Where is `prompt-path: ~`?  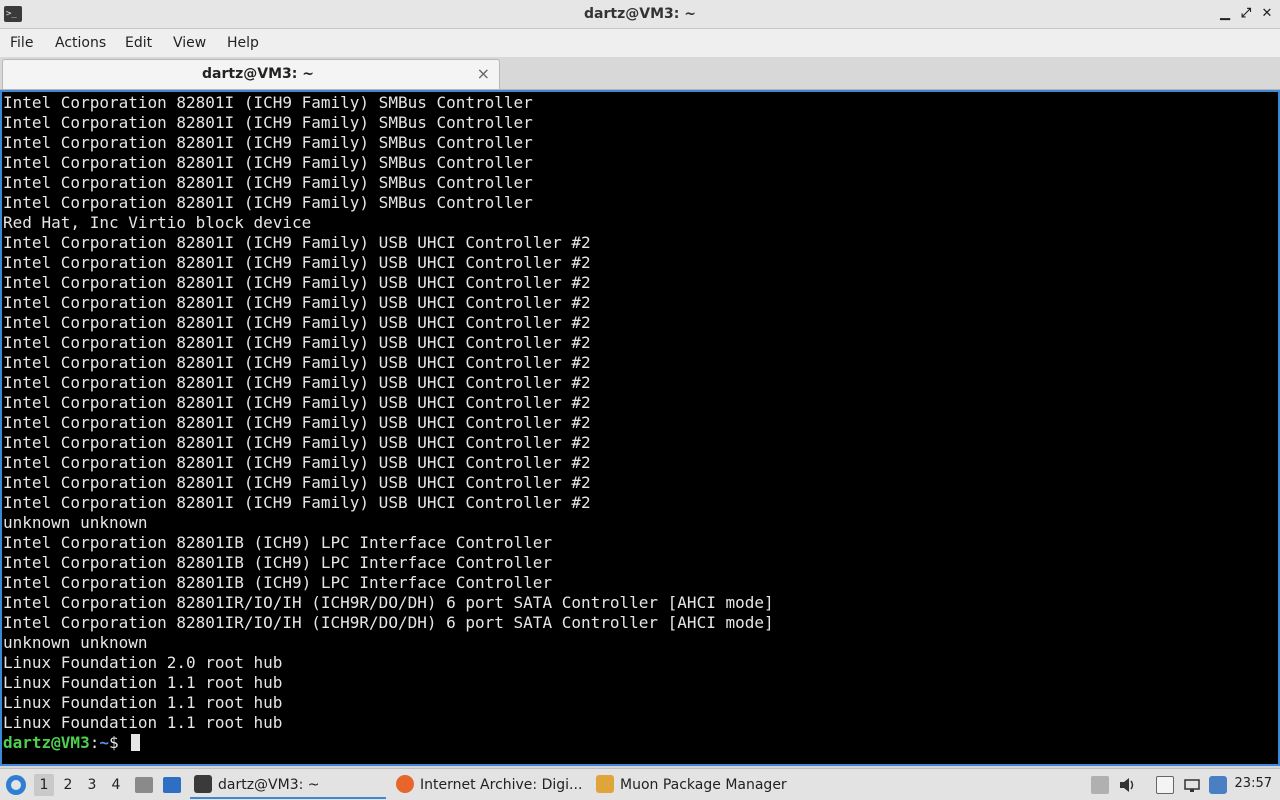
prompt-path: ~ is located at coordinates (104, 742).